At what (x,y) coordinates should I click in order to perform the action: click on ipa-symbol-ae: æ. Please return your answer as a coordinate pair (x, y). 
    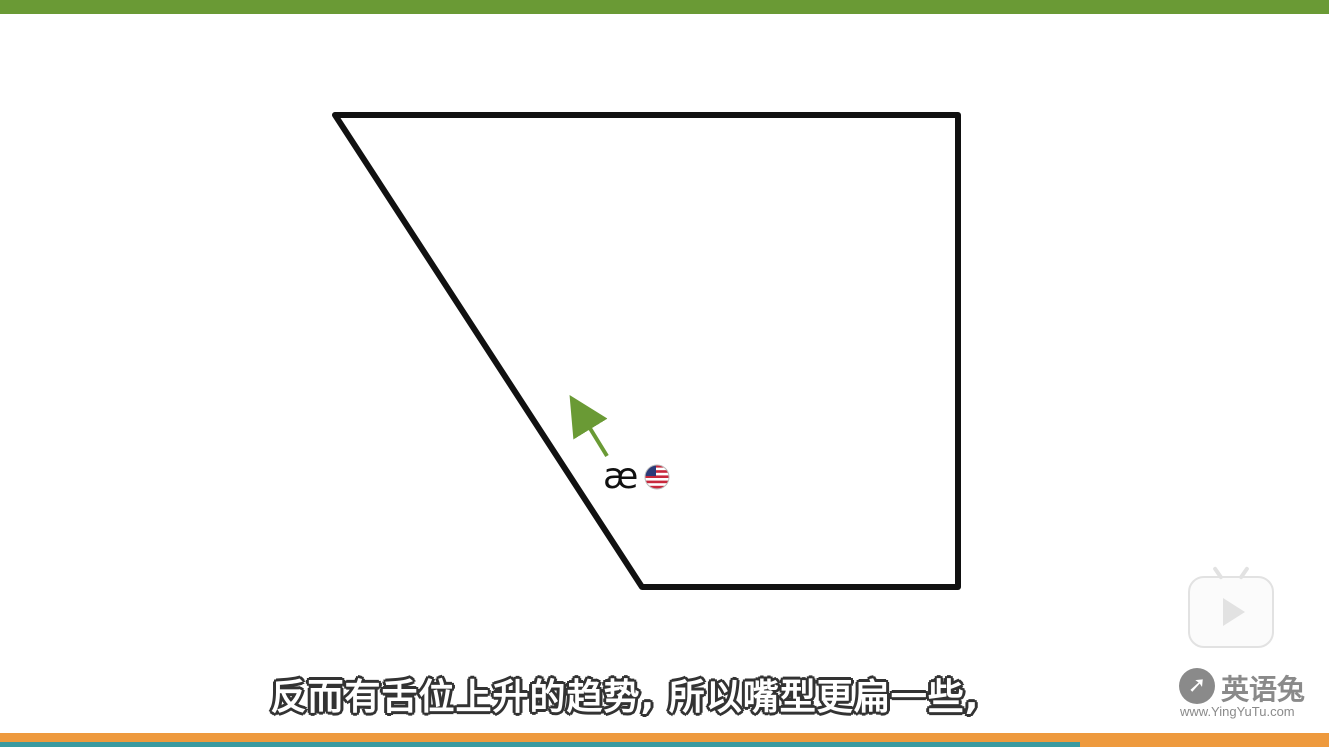
    Looking at the image, I should click on (621, 476).